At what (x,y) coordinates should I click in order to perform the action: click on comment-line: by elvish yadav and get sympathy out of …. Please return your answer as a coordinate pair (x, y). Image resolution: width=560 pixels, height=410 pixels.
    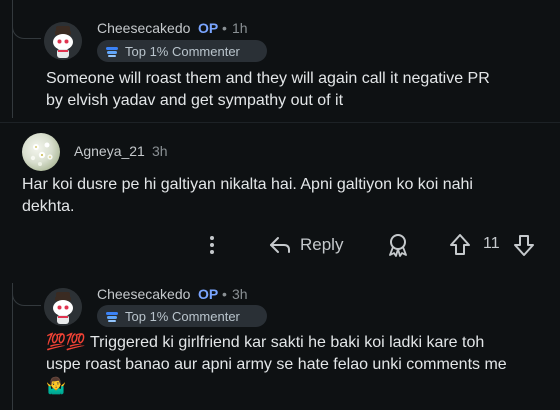
    Looking at the image, I should click on (195, 100).